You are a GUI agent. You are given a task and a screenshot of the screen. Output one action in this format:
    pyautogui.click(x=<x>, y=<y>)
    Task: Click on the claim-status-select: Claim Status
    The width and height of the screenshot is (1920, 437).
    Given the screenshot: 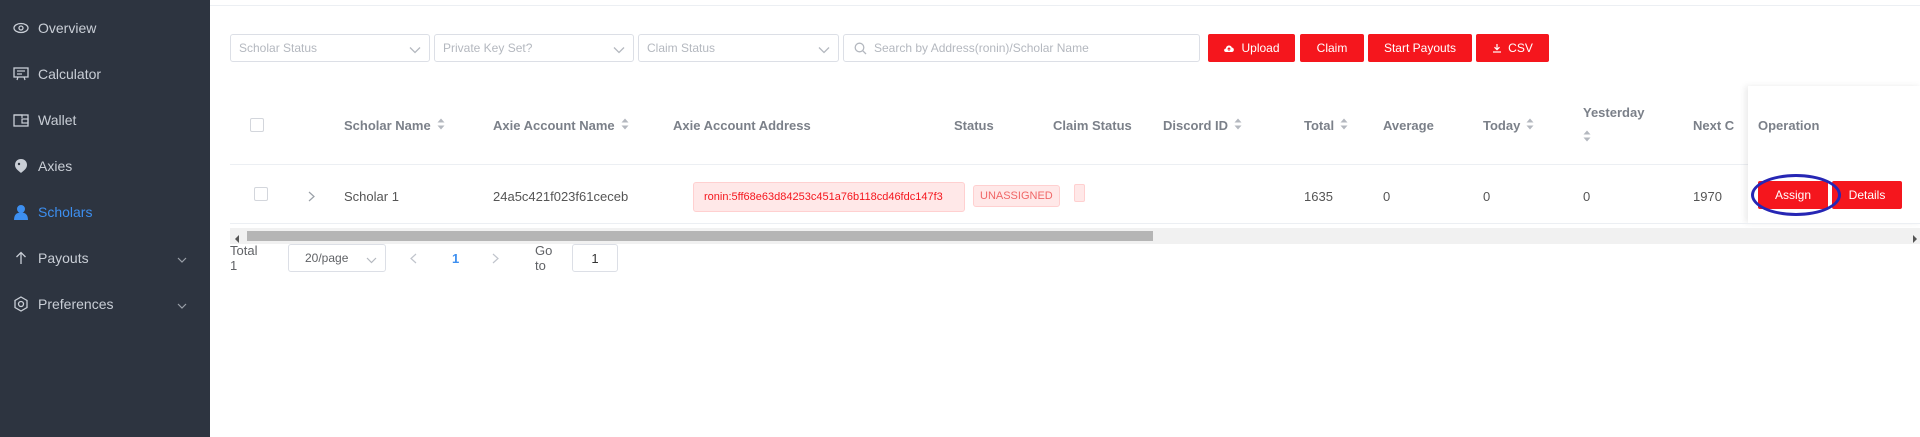 What is the action you would take?
    pyautogui.click(x=738, y=48)
    